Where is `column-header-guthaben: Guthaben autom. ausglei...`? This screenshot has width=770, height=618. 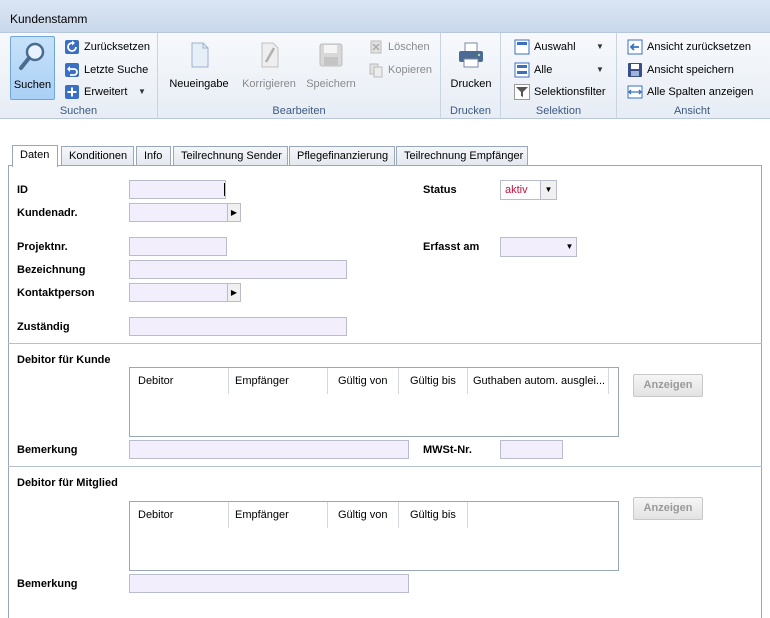
column-header-guthaben: Guthaben autom. ausglei... is located at coordinates (539, 381).